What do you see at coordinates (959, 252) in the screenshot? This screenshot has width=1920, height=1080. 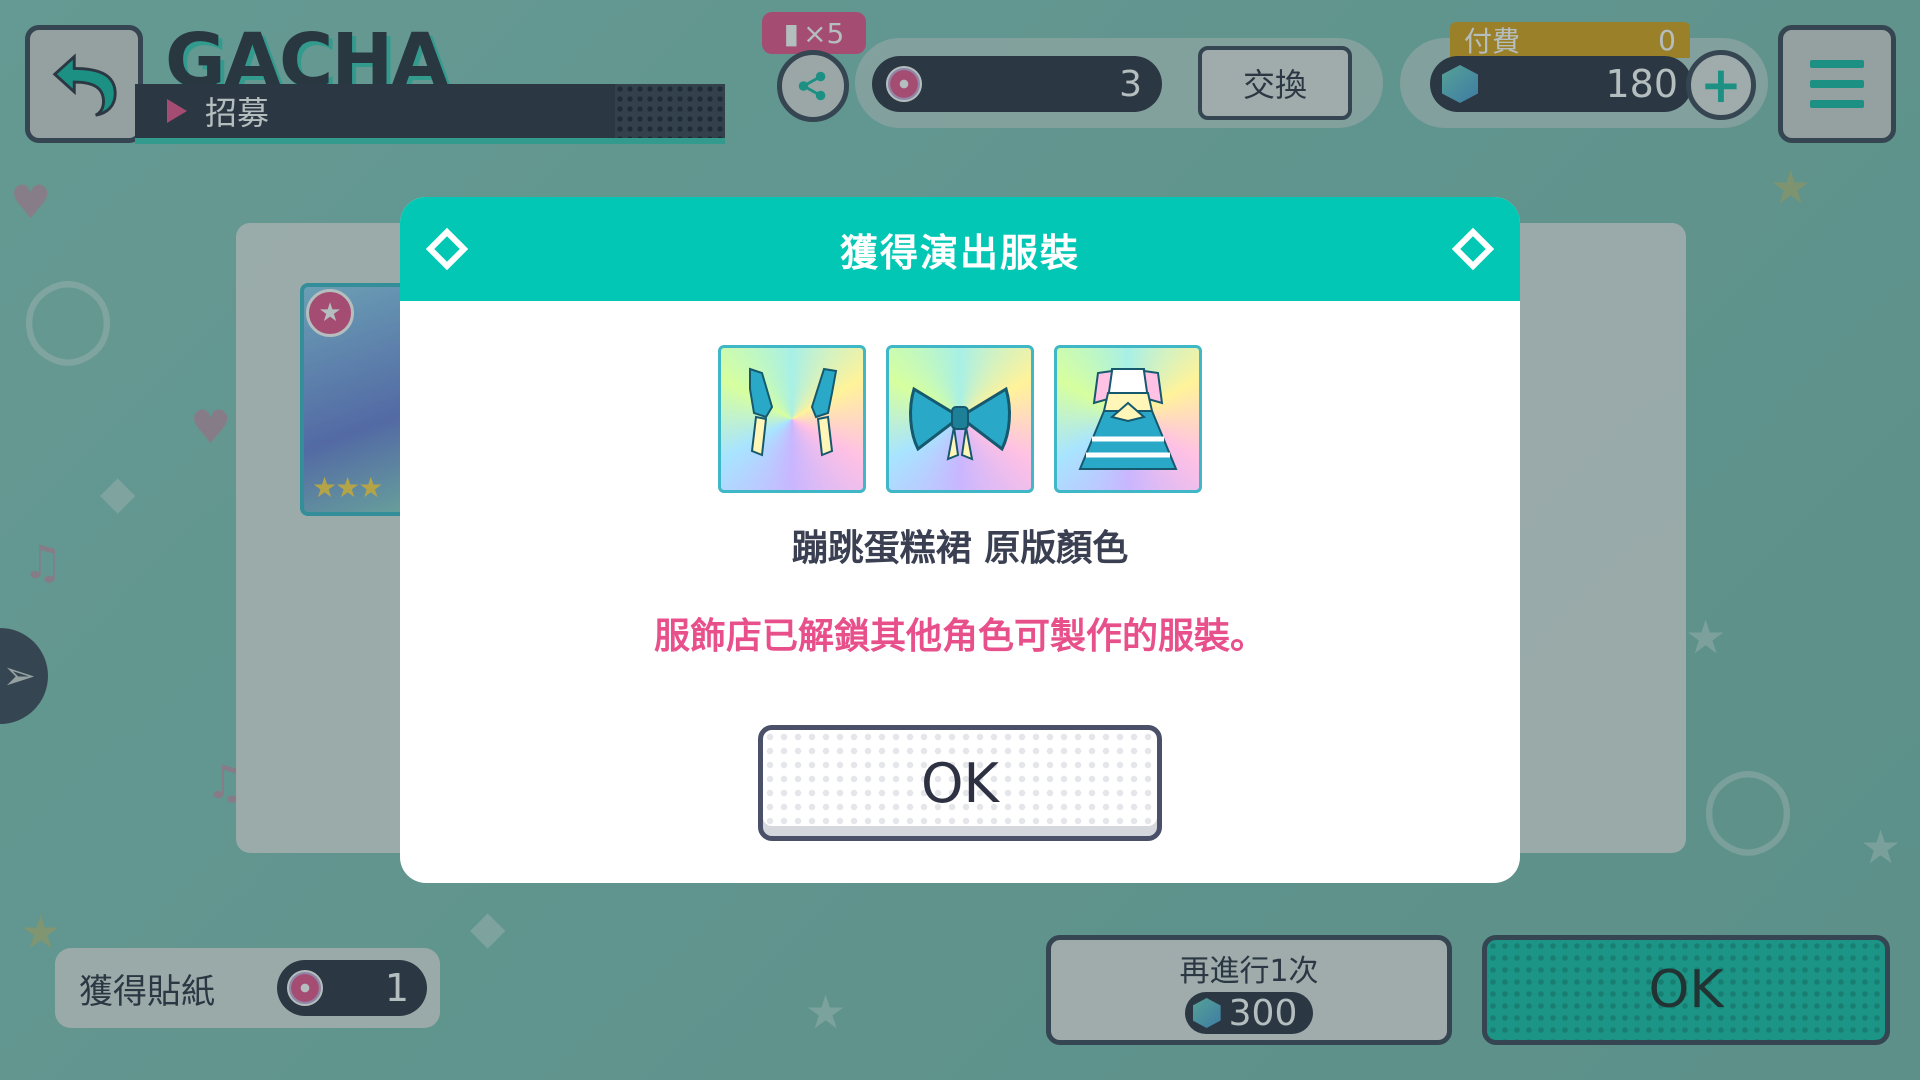 I see `dialog-title: 獲得演出服裝` at bounding box center [959, 252].